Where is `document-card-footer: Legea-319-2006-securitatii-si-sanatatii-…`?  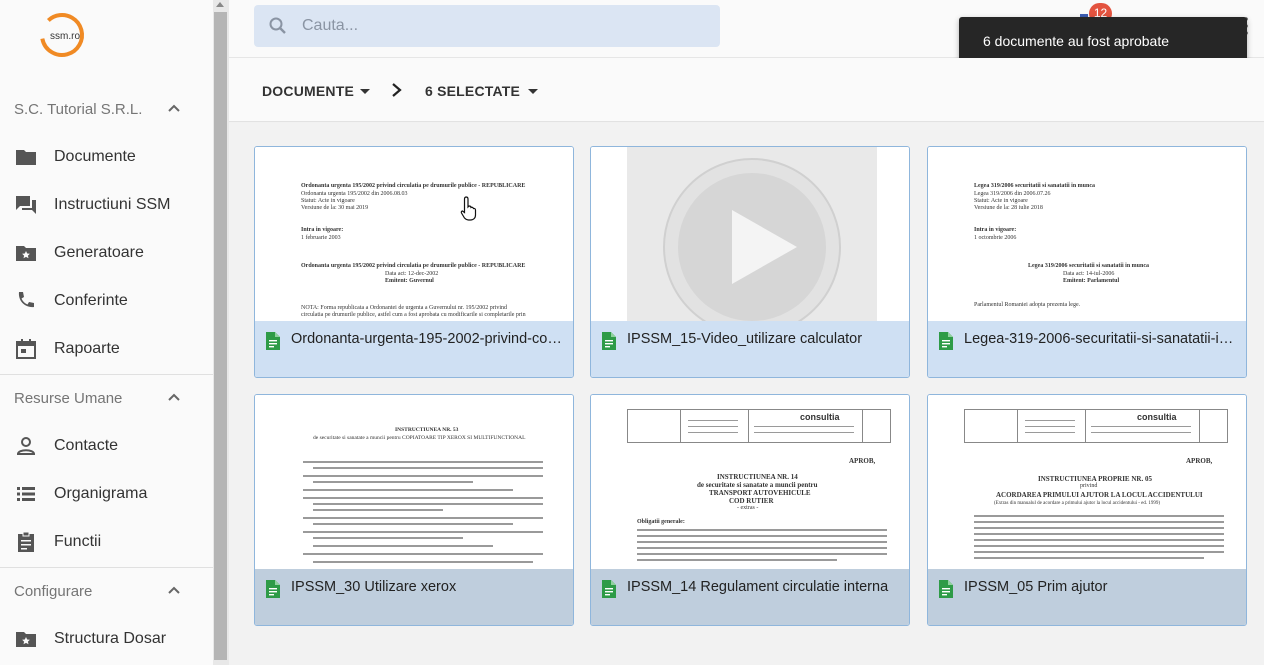 document-card-footer: Legea-319-2006-securitatii-si-sanatatii-… is located at coordinates (1087, 349).